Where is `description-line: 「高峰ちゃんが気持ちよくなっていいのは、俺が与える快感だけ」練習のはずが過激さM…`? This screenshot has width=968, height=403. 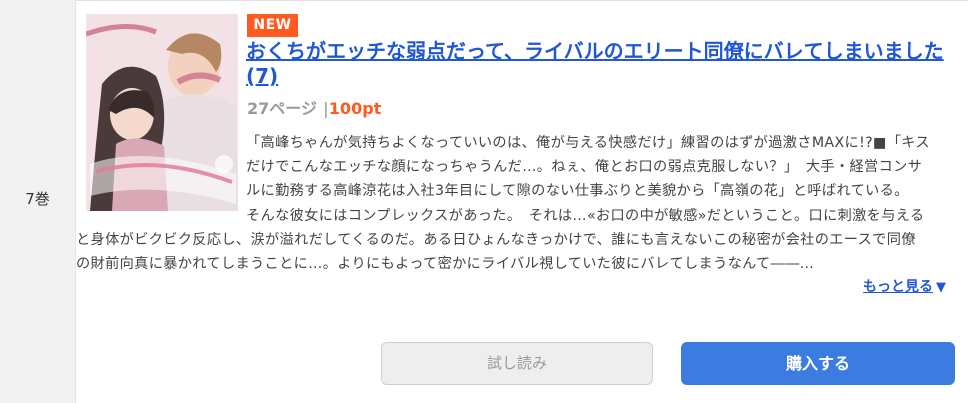 description-line: 「高峰ちゃんが気持ちよくなっていいのは、俺が与える快感だけ」練習のはずが過激さM… is located at coordinates (588, 143).